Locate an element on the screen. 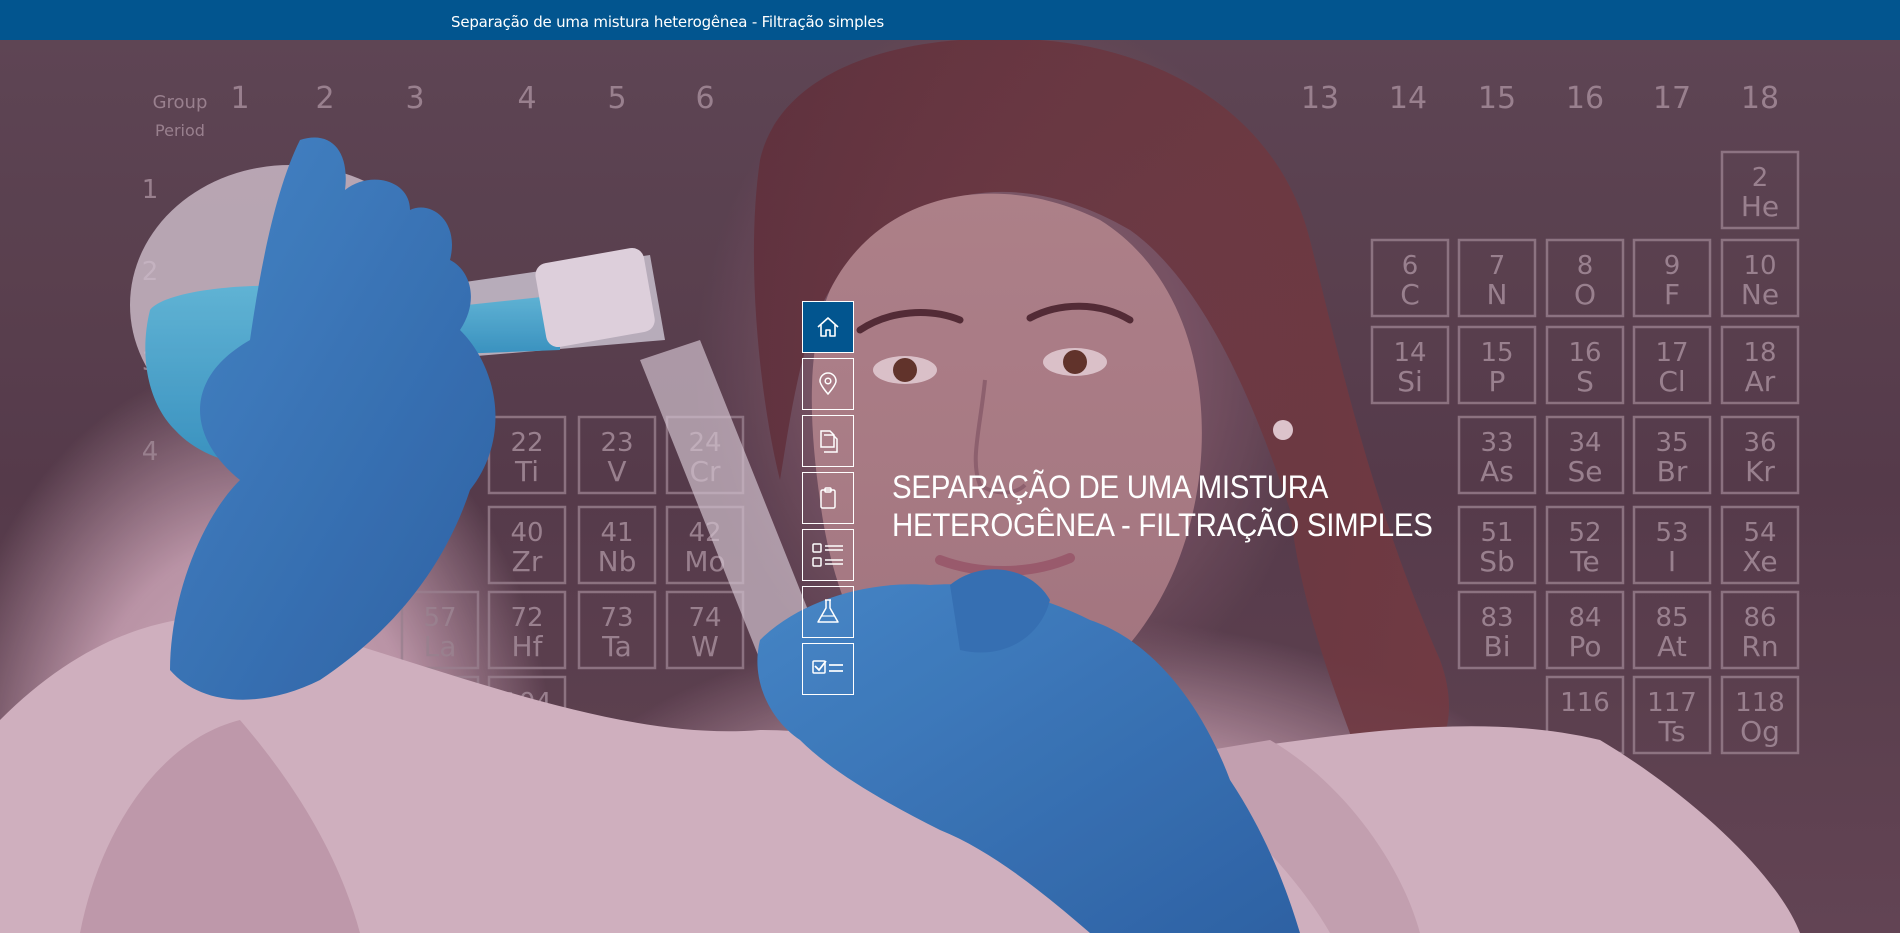  documents-icon is located at coordinates (829, 441).